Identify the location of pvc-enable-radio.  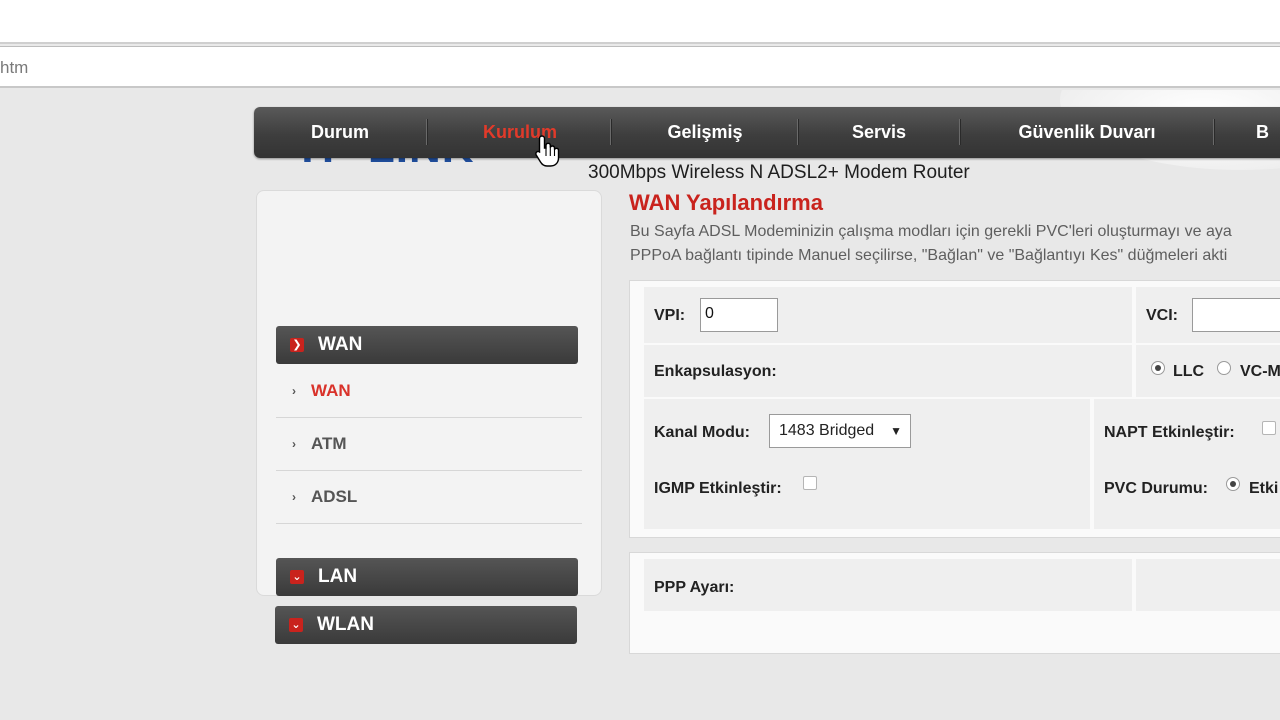
(1233, 484).